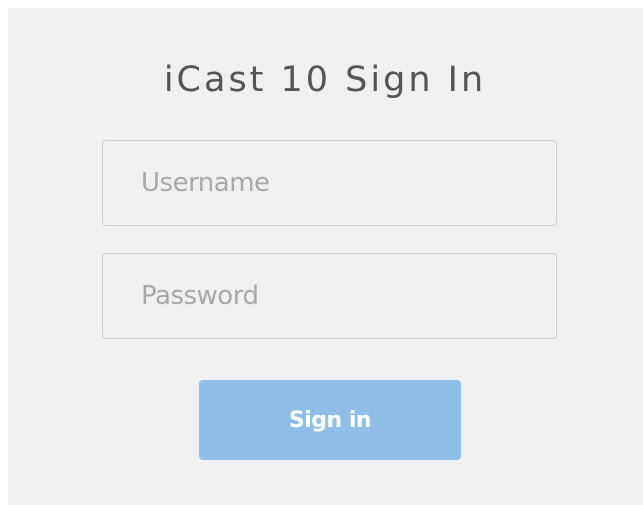  What do you see at coordinates (325, 80) in the screenshot?
I see `login-title: iCast 10 Sign In` at bounding box center [325, 80].